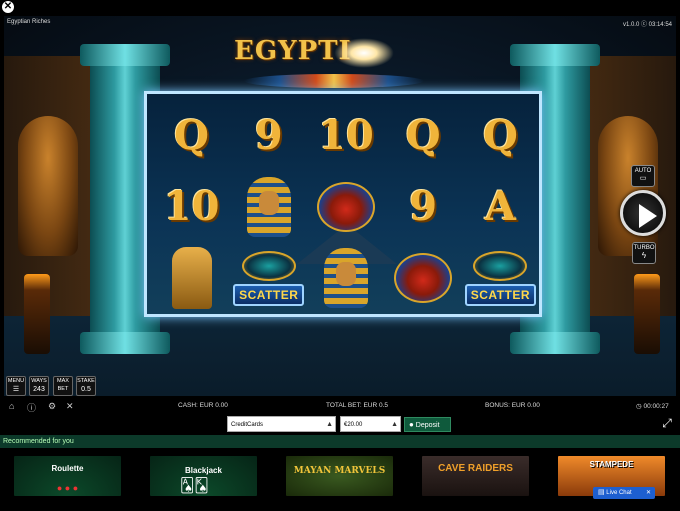  I want to click on stake-label: STAKE, so click(86, 381).